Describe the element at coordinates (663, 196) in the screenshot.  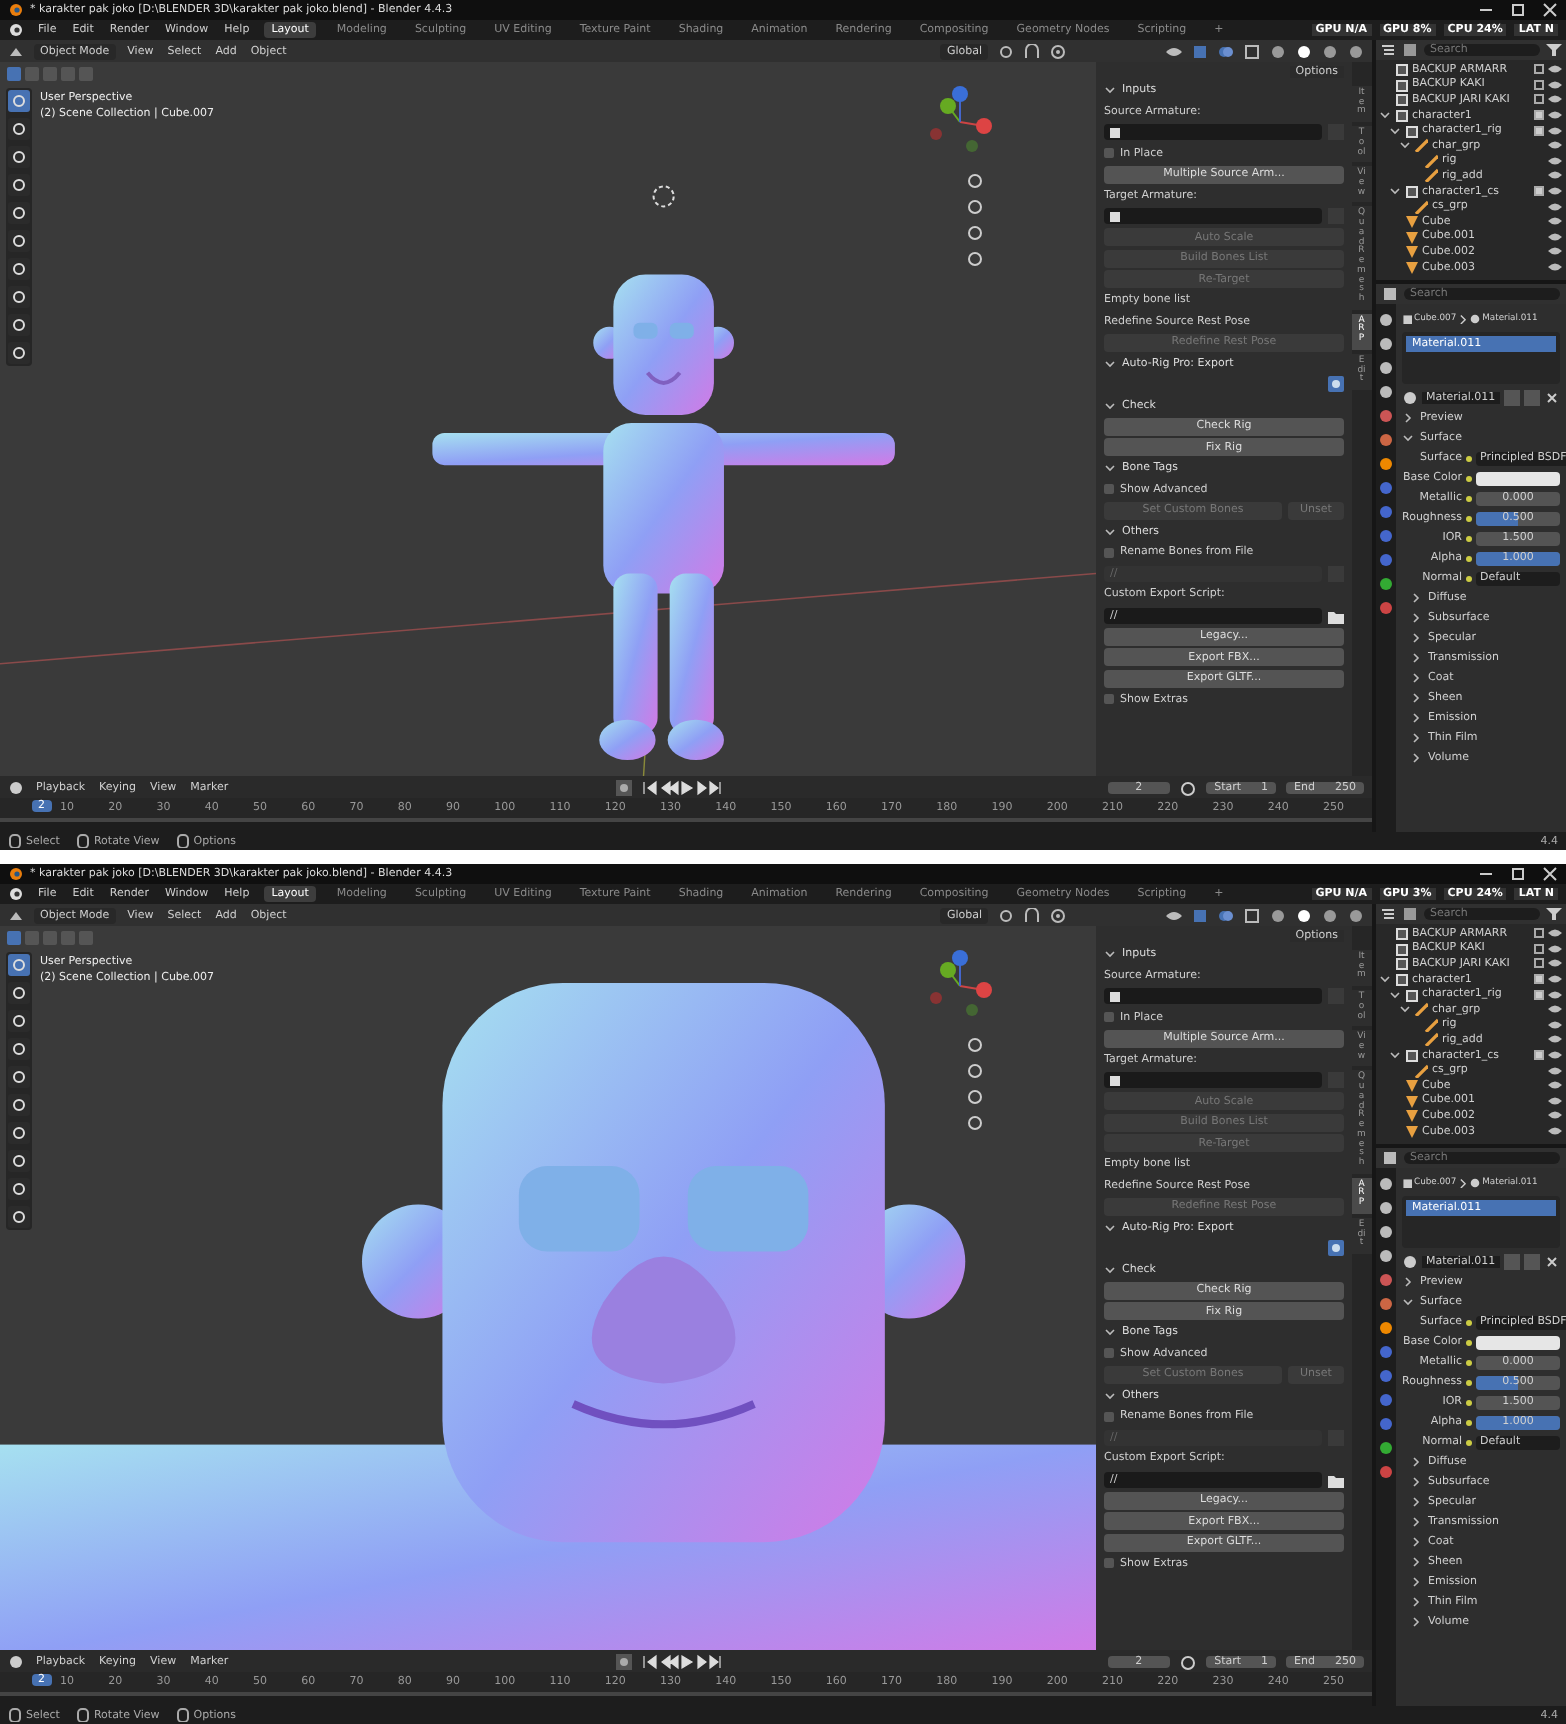
I see `3d-cursor-icon` at that location.